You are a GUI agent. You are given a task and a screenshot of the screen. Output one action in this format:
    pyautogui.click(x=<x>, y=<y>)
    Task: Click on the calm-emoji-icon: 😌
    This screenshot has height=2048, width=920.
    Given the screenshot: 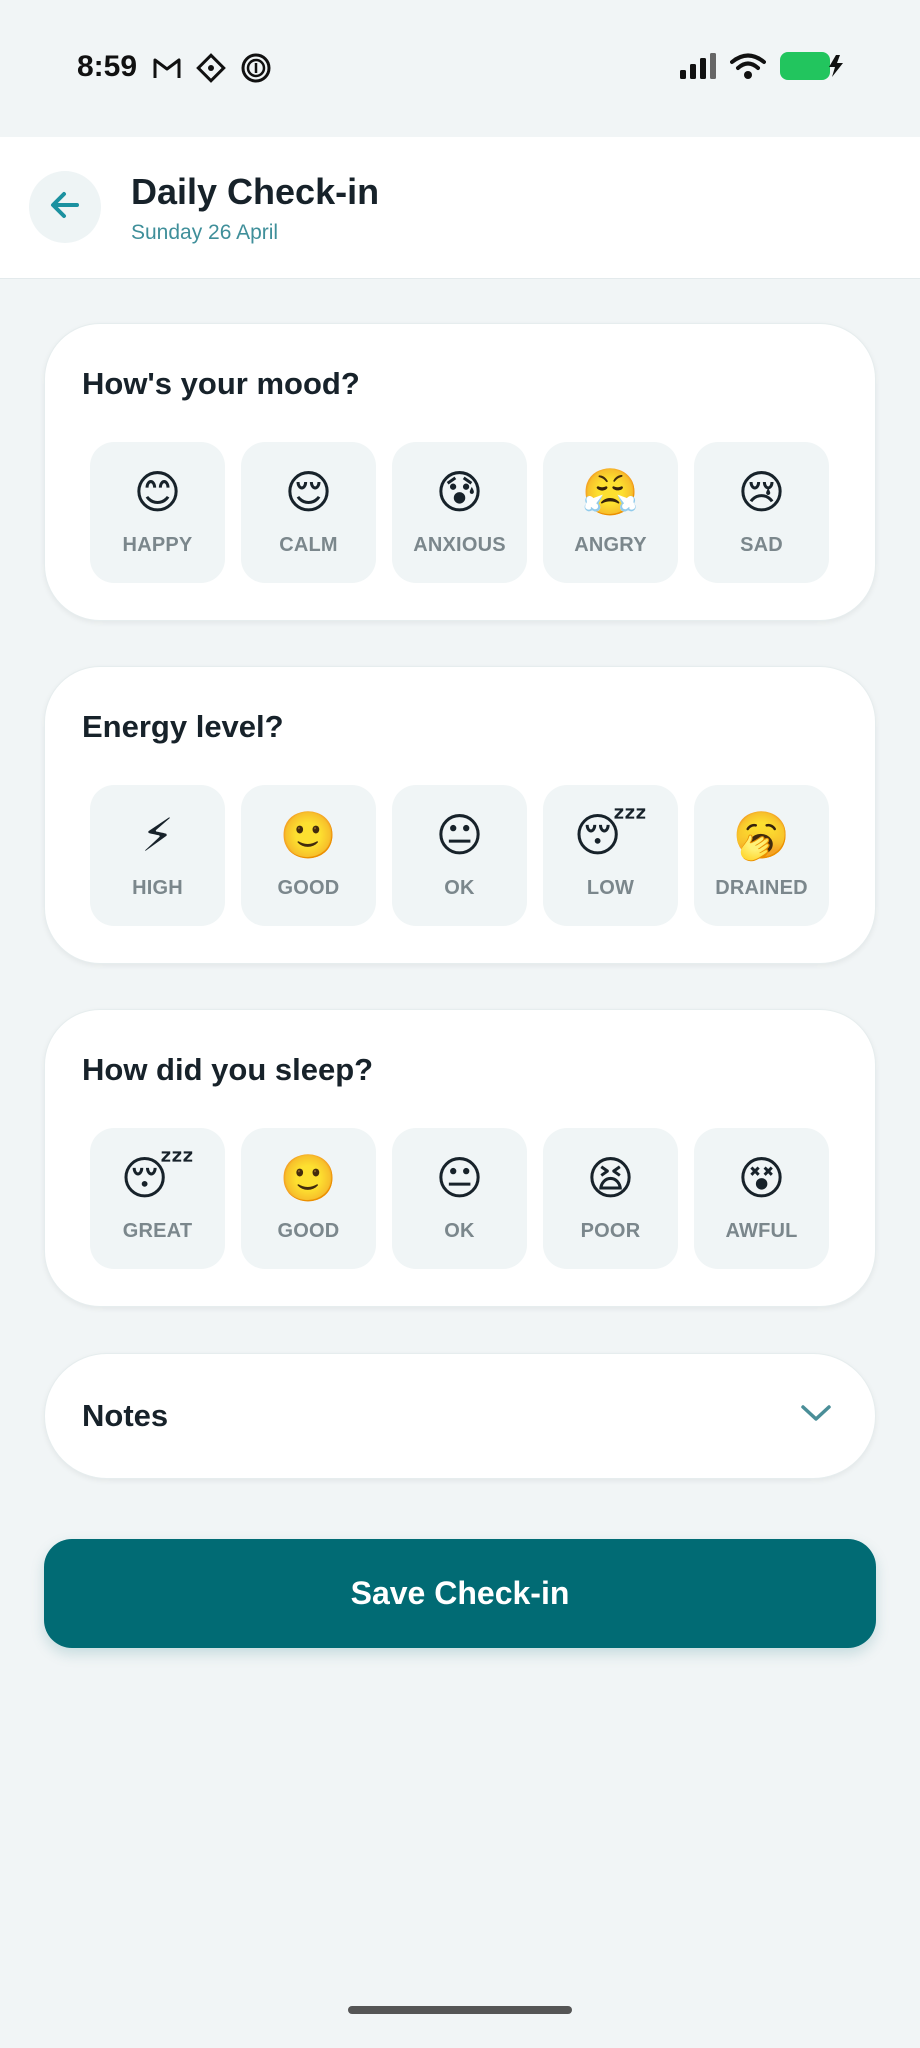 What is the action you would take?
    pyautogui.click(x=308, y=492)
    